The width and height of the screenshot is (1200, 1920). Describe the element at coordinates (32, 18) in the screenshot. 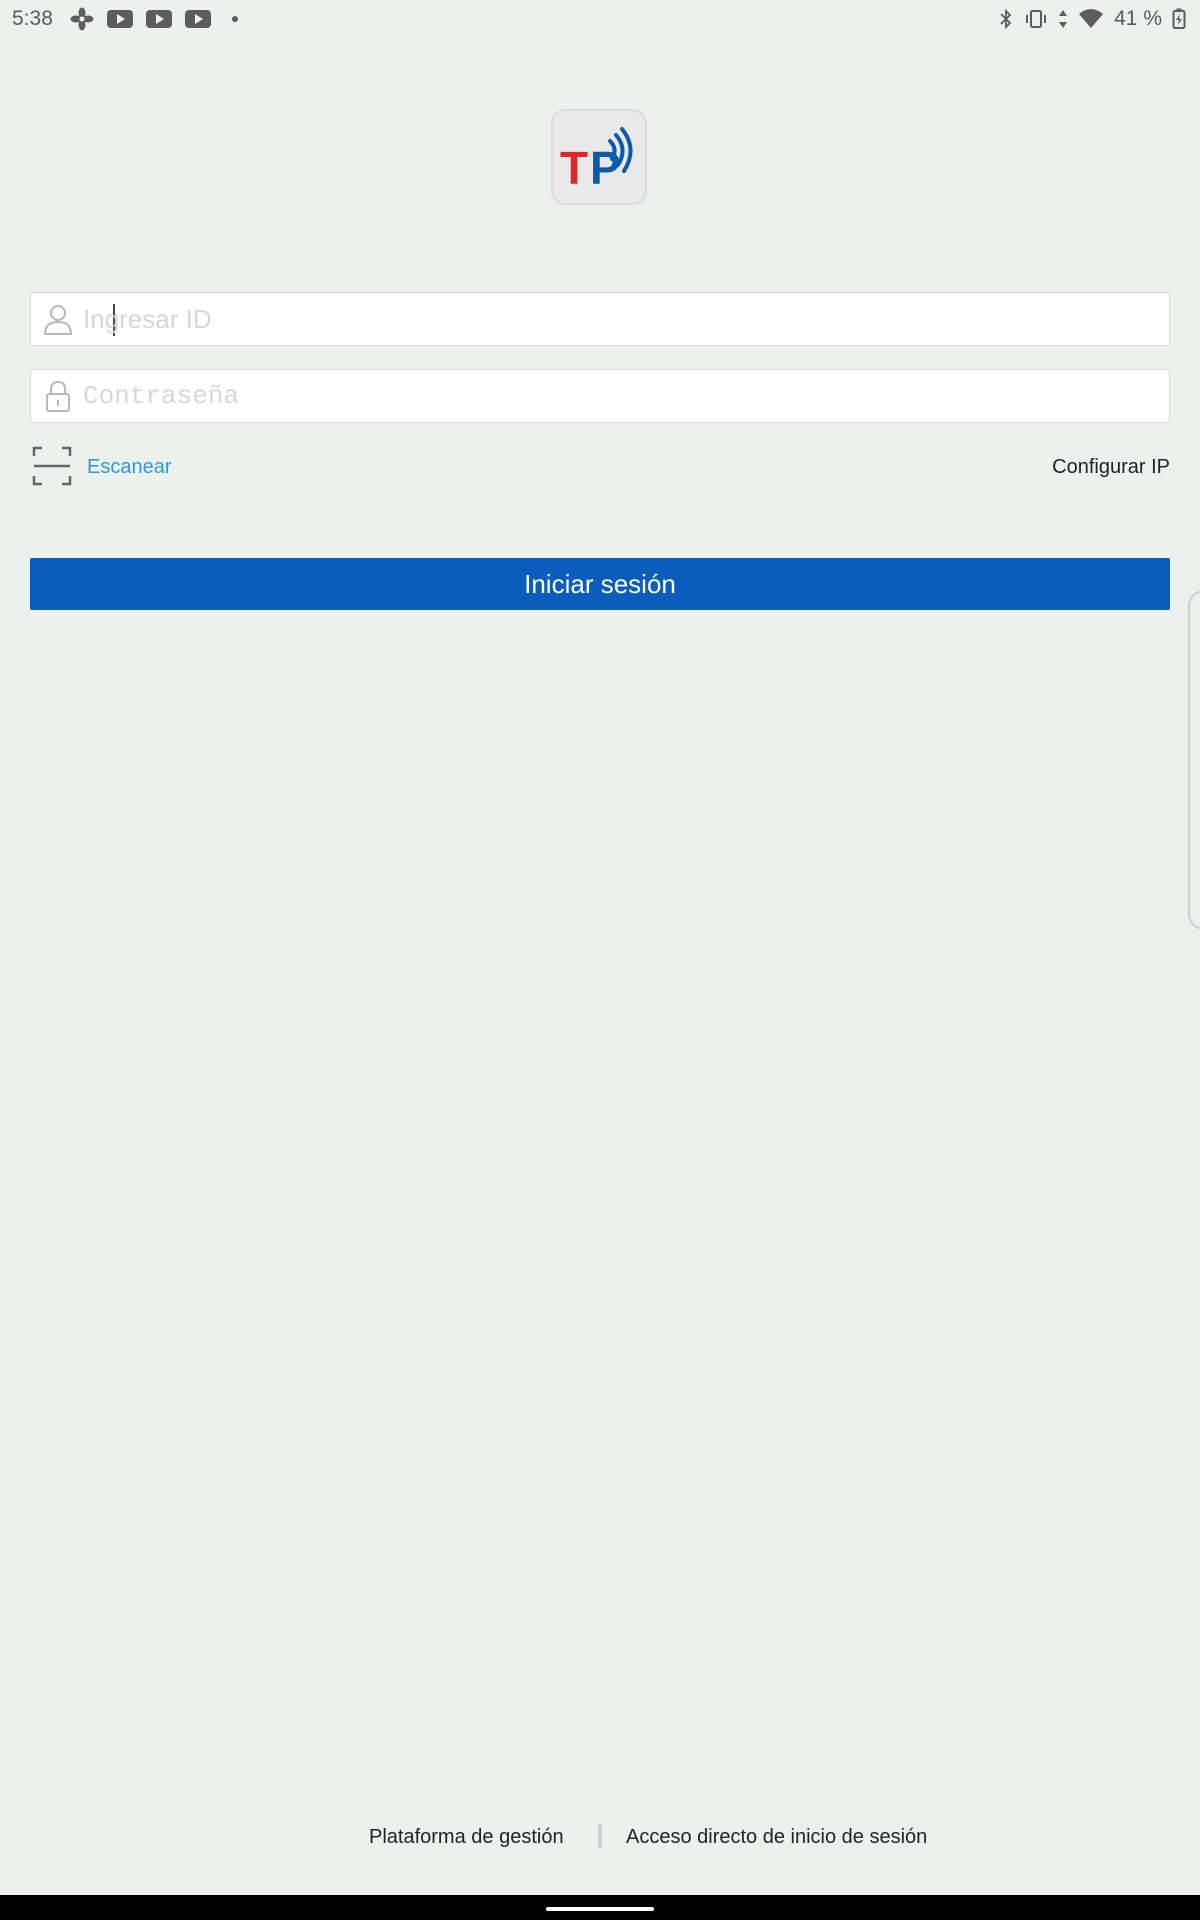

I see `status-time: 5:38` at that location.